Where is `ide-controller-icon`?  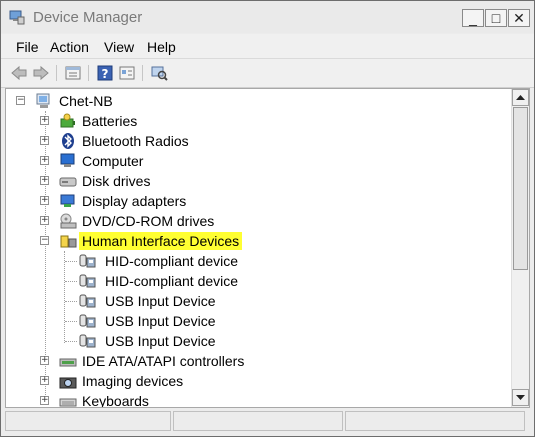 ide-controller-icon is located at coordinates (68, 362).